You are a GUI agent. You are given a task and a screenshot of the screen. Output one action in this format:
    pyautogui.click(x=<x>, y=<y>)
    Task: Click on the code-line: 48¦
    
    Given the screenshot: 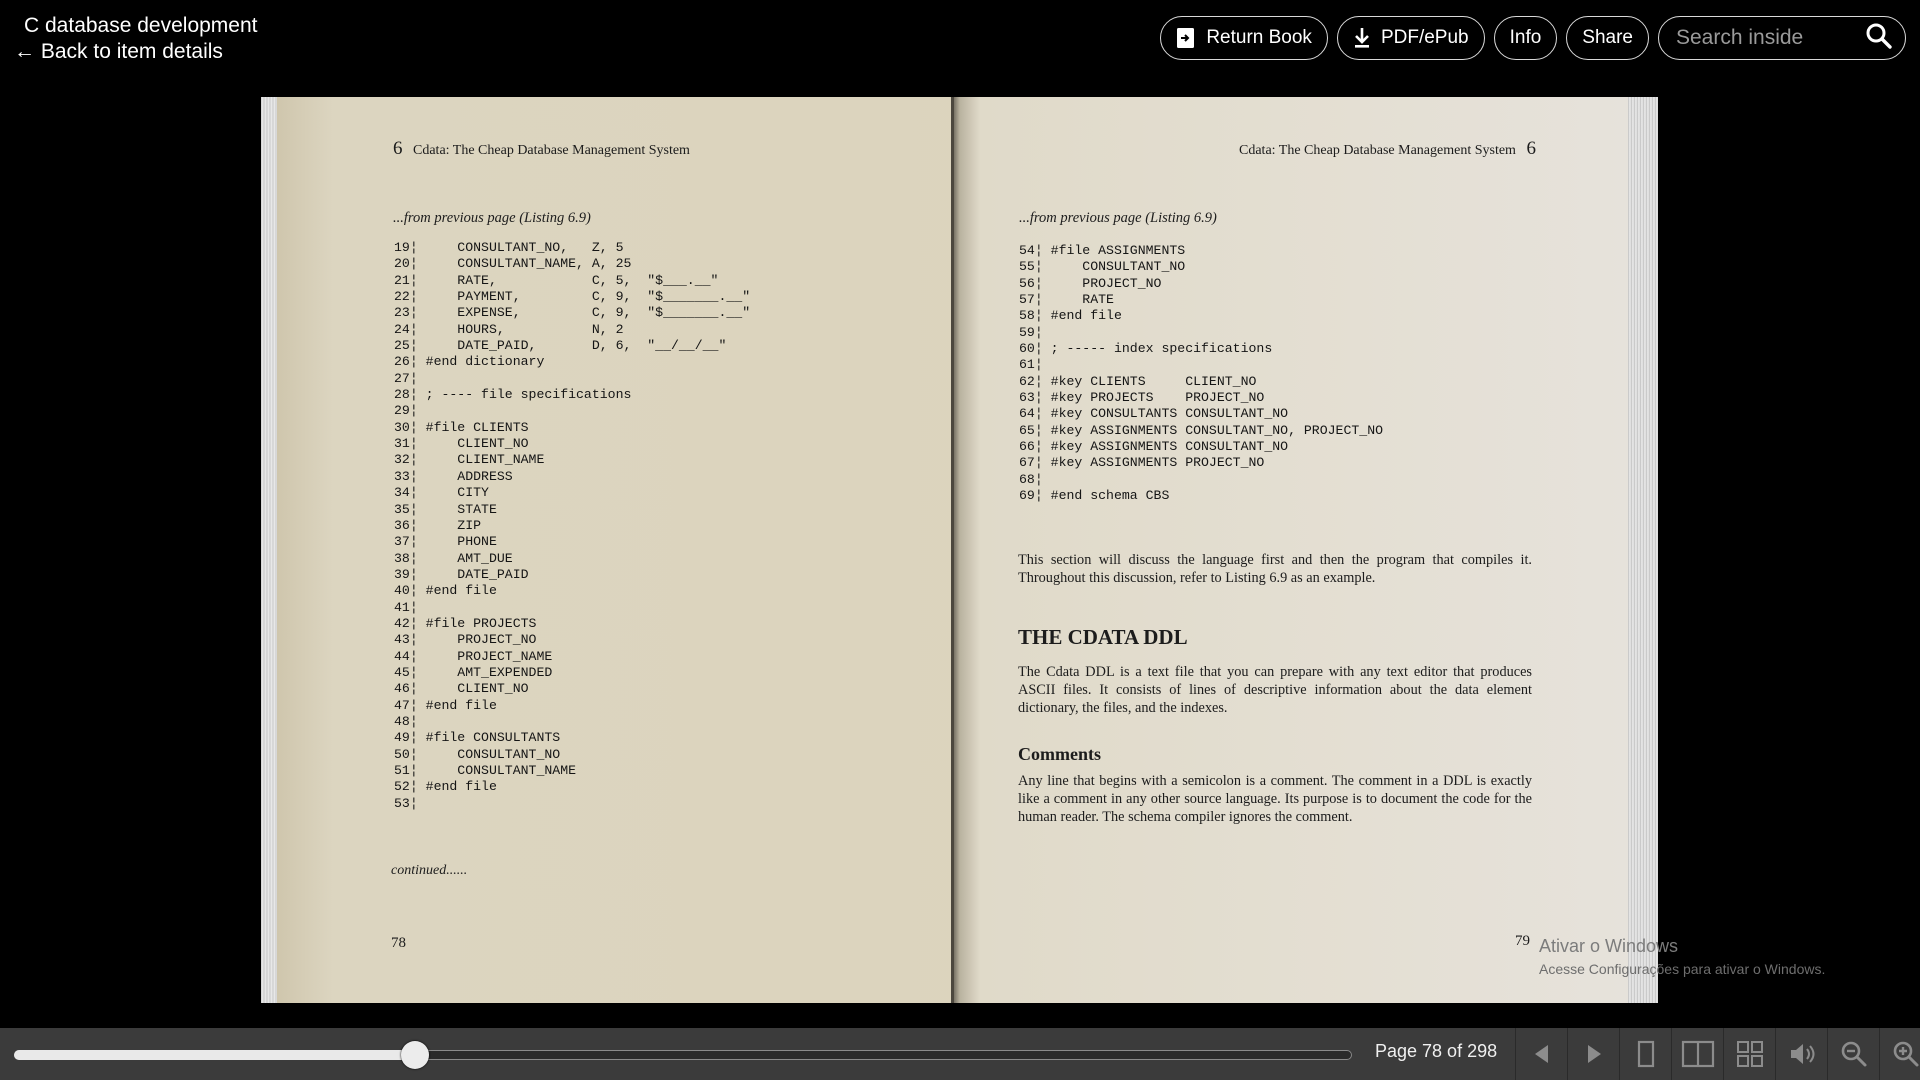 What is the action you would take?
    pyautogui.click(x=406, y=721)
    